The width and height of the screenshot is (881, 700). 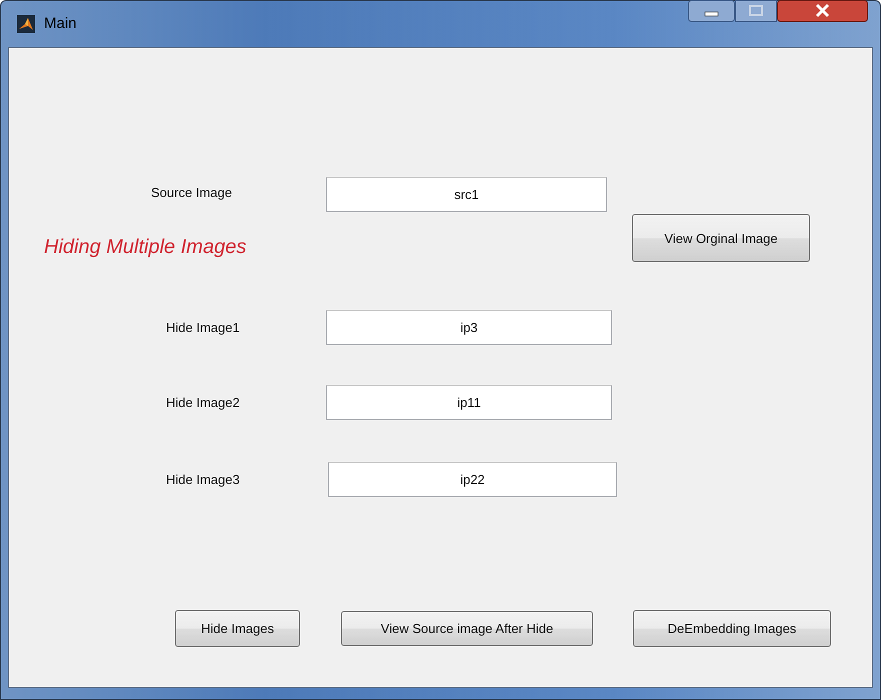 What do you see at coordinates (756, 11) in the screenshot?
I see `maximize-icon` at bounding box center [756, 11].